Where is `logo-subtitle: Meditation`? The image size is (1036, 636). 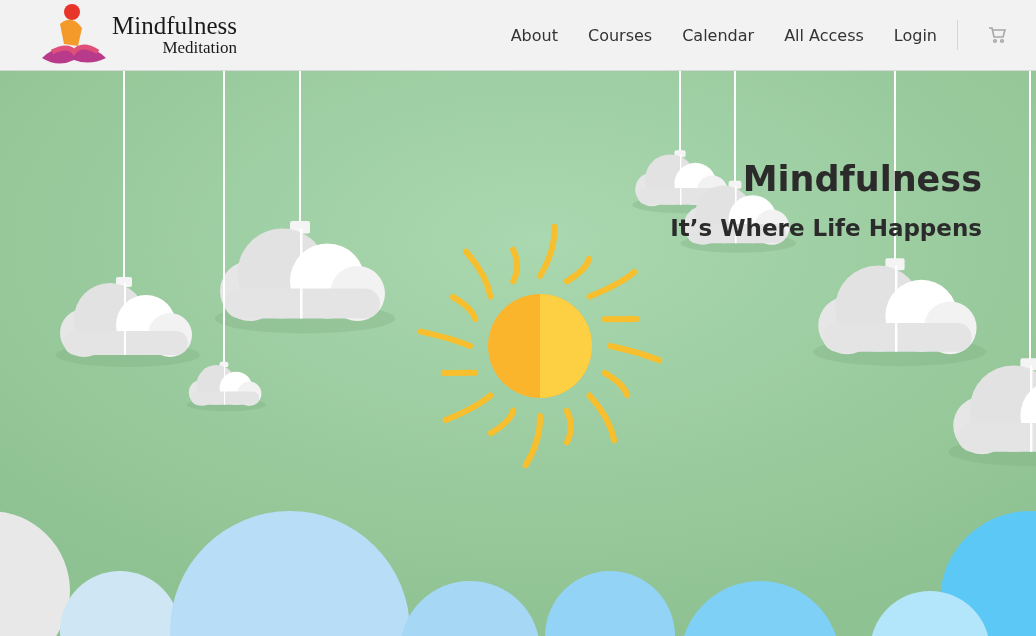 logo-subtitle: Meditation is located at coordinates (199, 48).